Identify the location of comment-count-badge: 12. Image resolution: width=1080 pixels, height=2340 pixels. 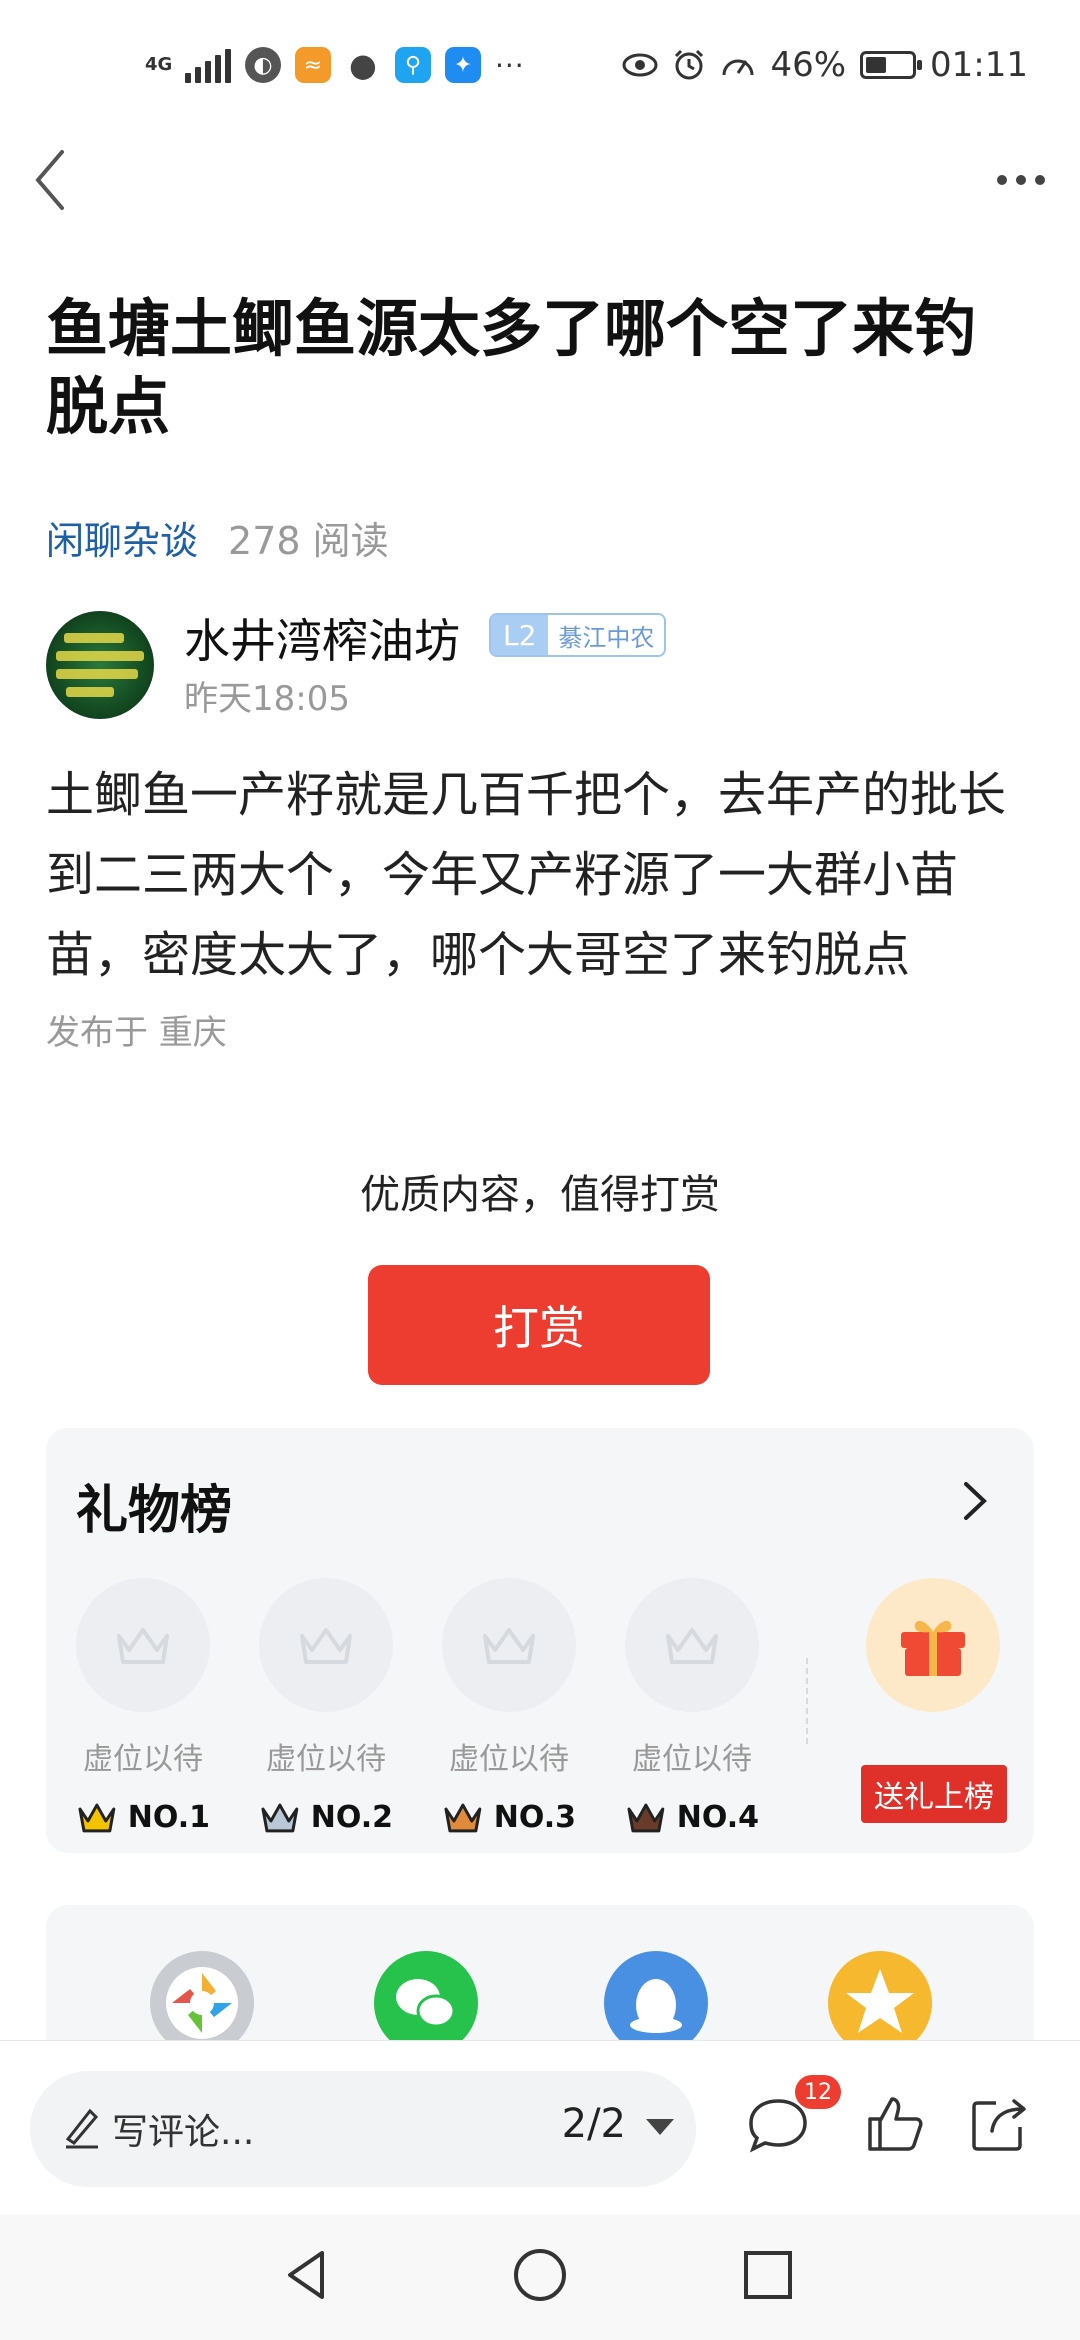
(818, 2092).